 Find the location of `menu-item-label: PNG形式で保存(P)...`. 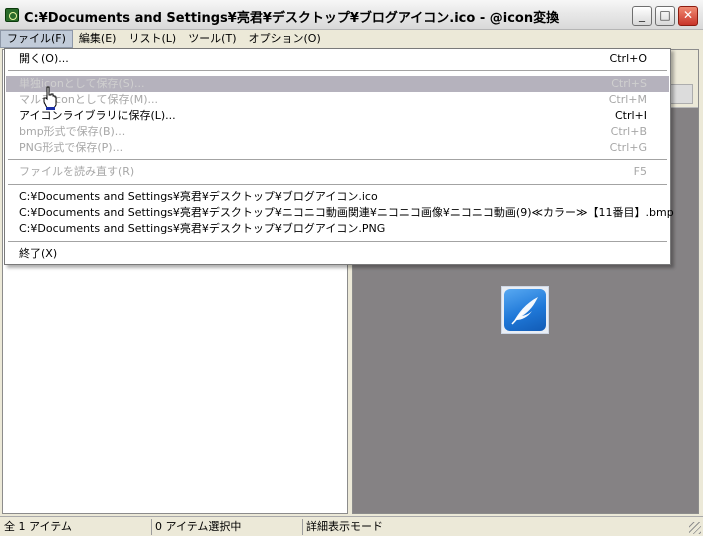

menu-item-label: PNG形式で保存(P)... is located at coordinates (71, 147).